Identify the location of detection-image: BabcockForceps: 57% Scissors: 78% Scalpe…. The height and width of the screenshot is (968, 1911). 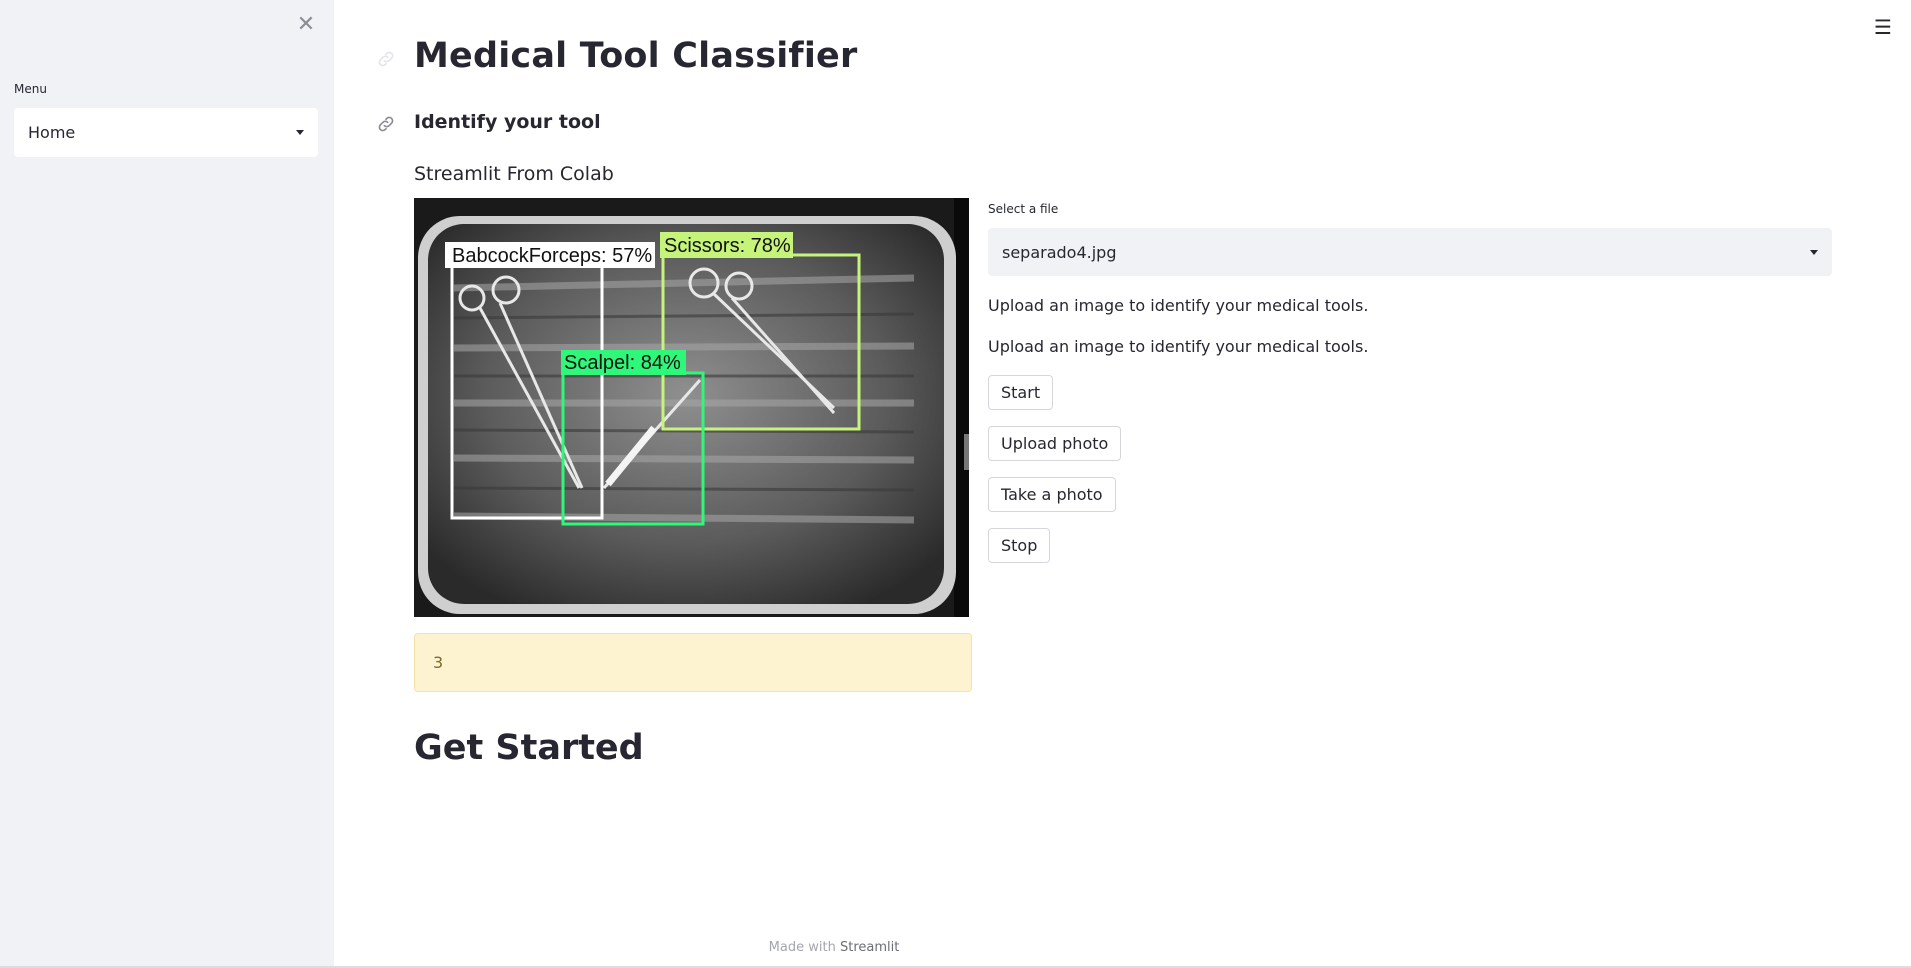
(691, 407).